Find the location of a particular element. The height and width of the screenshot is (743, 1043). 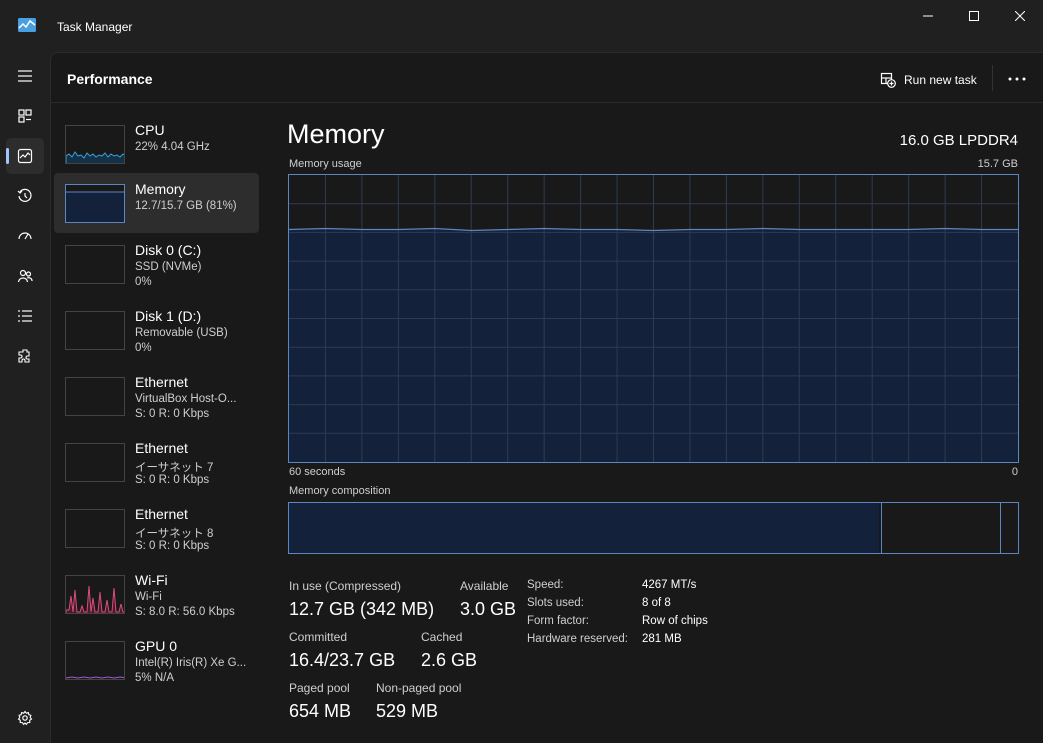

nav-users is located at coordinates (25, 276).